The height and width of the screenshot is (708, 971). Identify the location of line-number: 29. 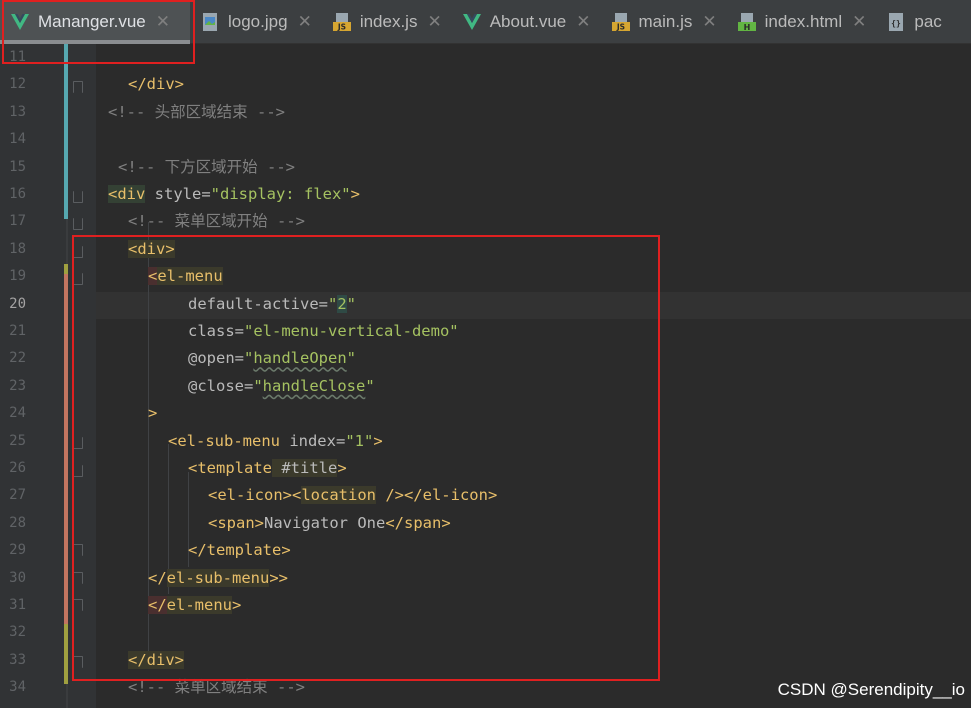
(17, 550).